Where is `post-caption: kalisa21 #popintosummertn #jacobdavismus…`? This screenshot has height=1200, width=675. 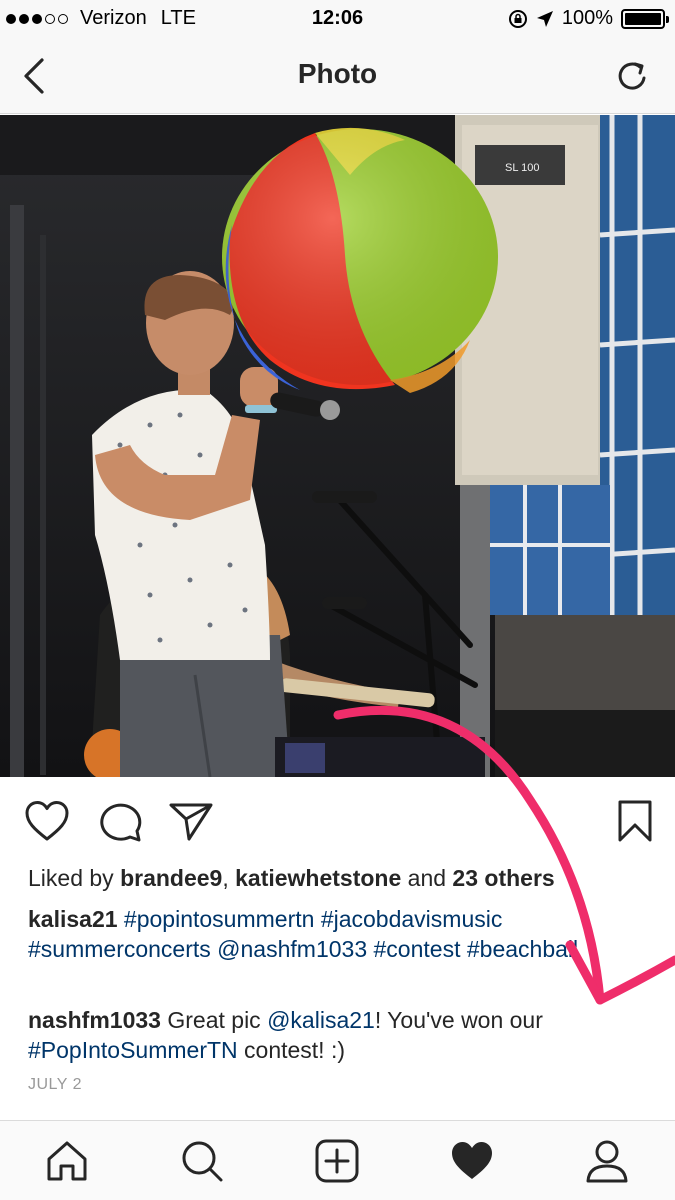
post-caption: kalisa21 #popintosummertn #jacobdavismus… is located at coordinates (343, 934).